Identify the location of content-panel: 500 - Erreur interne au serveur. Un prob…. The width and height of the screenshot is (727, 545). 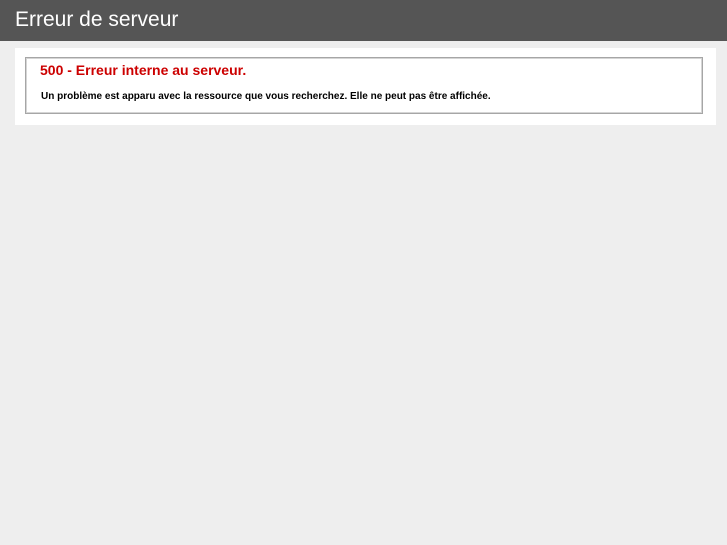
(365, 86).